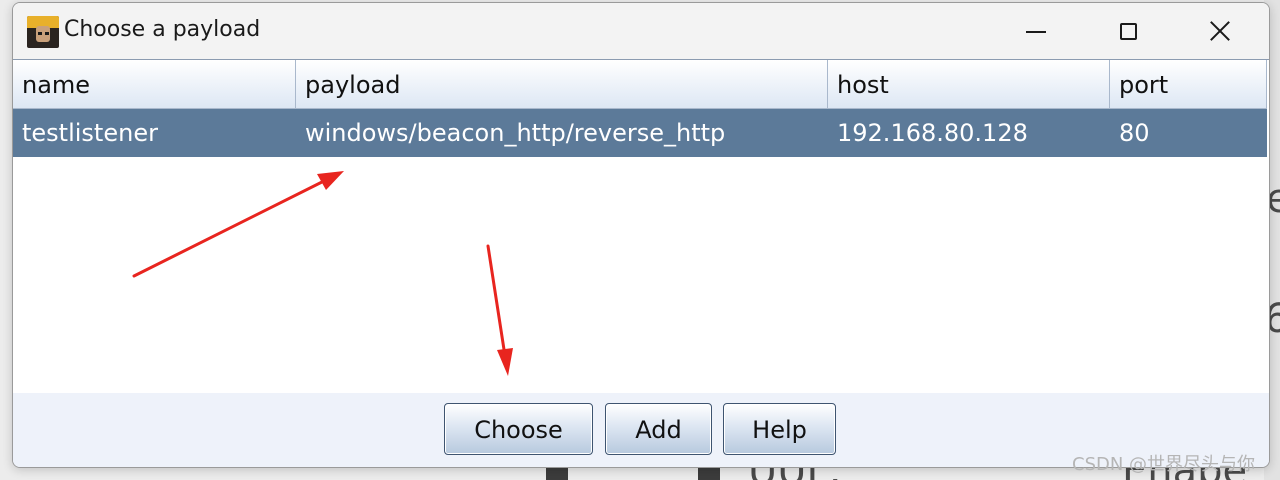  Describe the element at coordinates (557, 473) in the screenshot. I see `background-control` at that location.